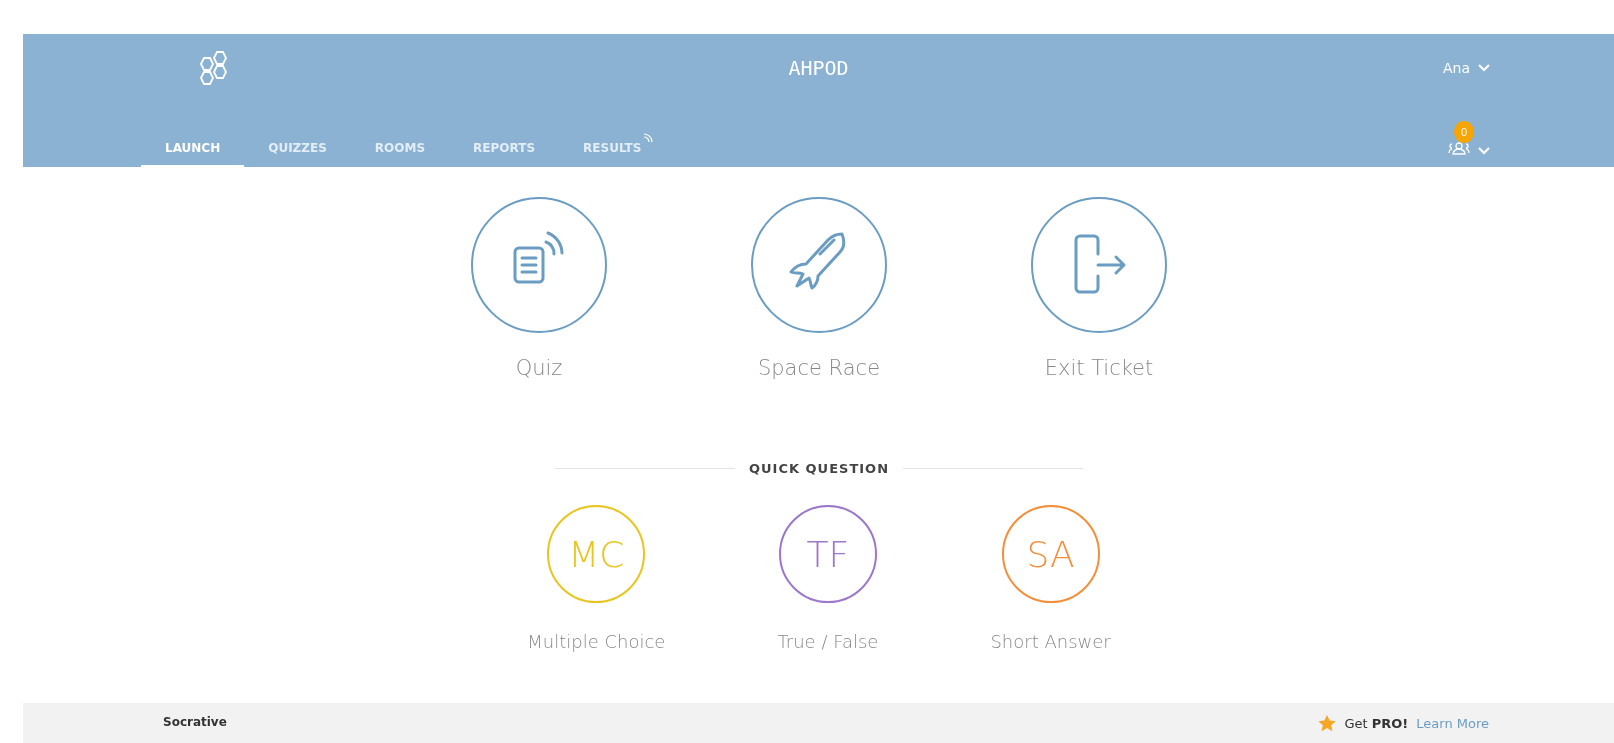  What do you see at coordinates (1376, 723) in the screenshot?
I see `pro-text: Get PRO!` at bounding box center [1376, 723].